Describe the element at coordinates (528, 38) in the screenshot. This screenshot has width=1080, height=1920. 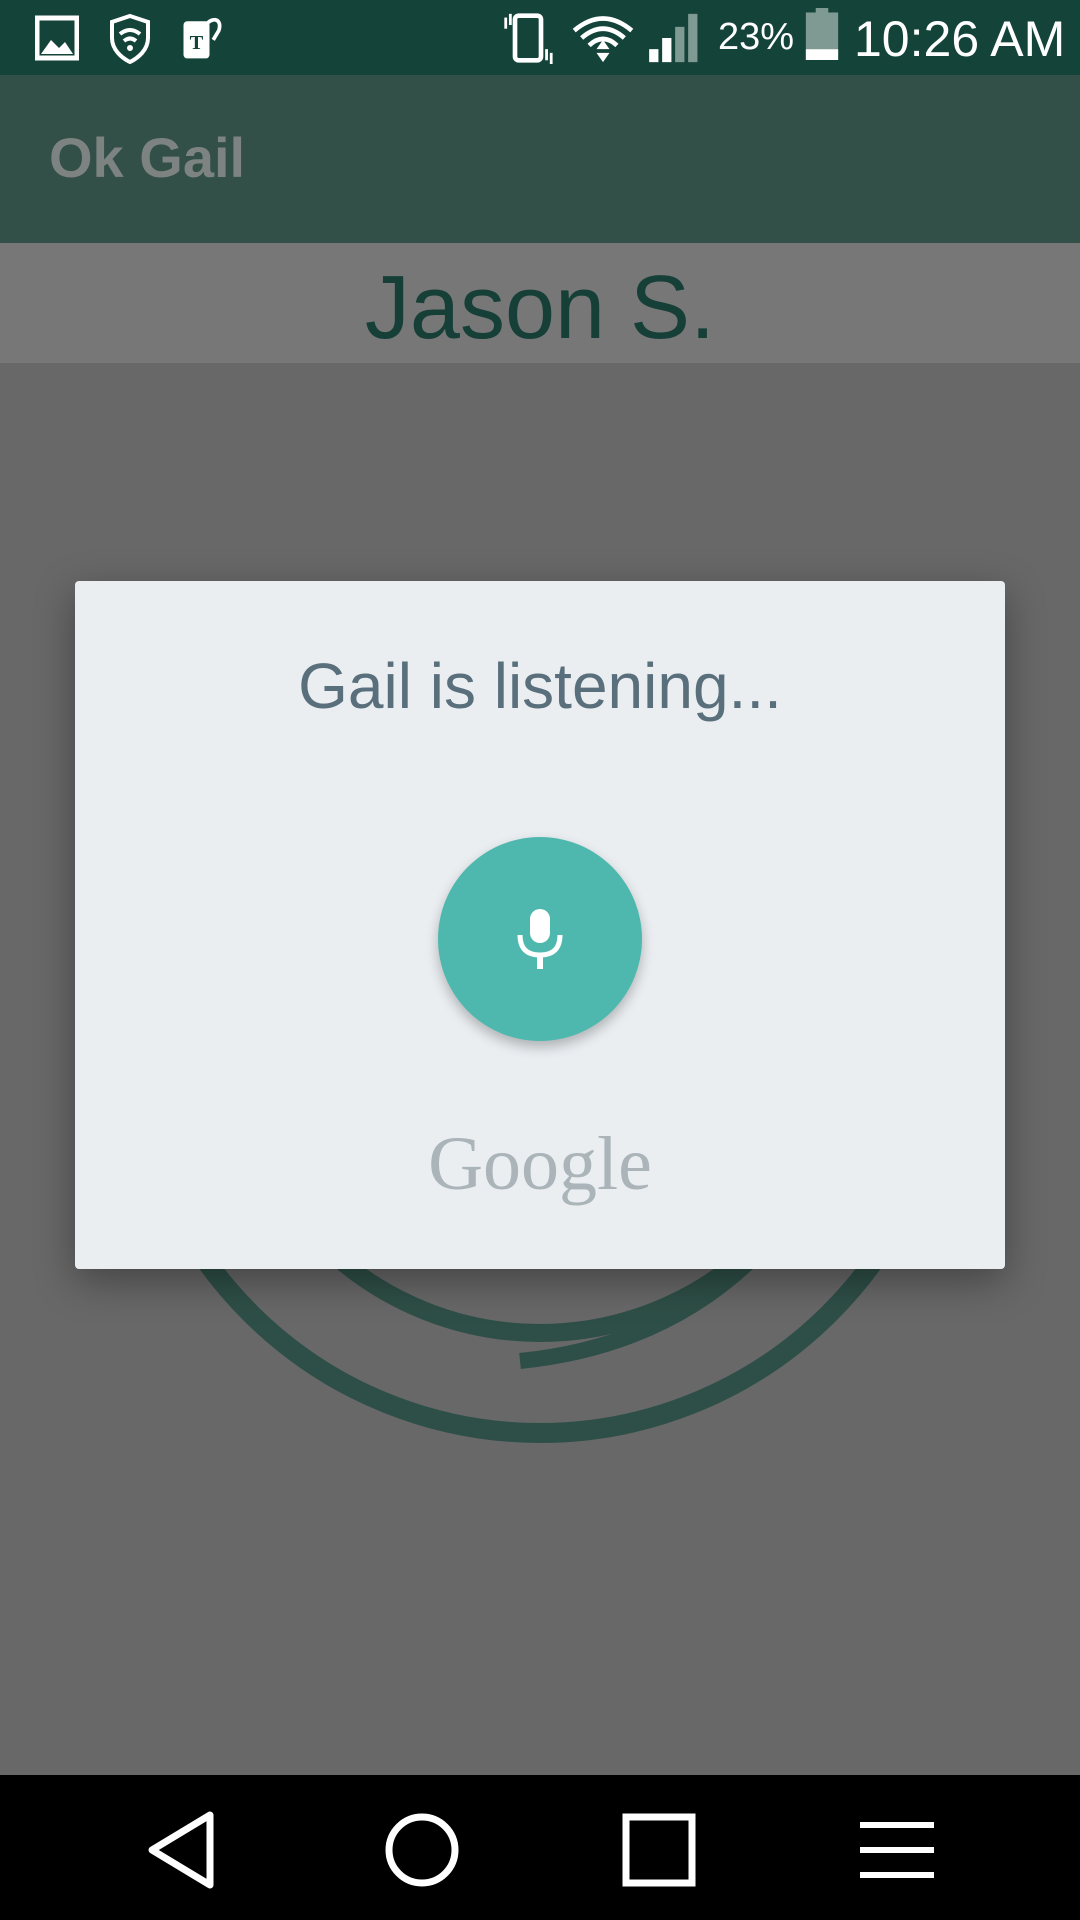
I see `vibrate-icon` at that location.